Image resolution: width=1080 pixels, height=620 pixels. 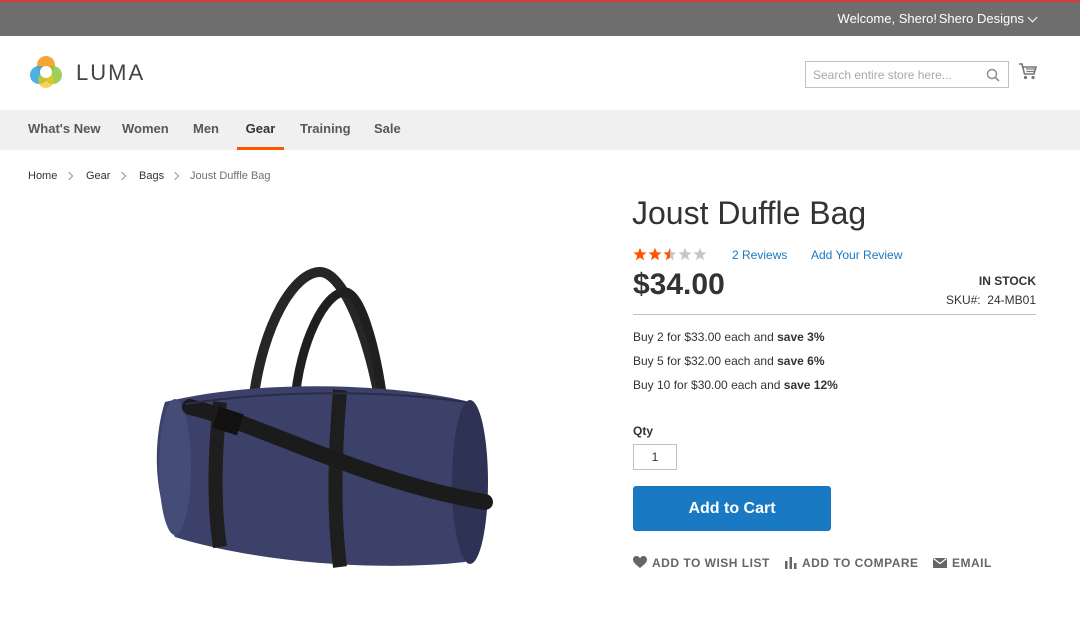 I want to click on breadcrumb-gear: Gear, so click(x=98, y=176).